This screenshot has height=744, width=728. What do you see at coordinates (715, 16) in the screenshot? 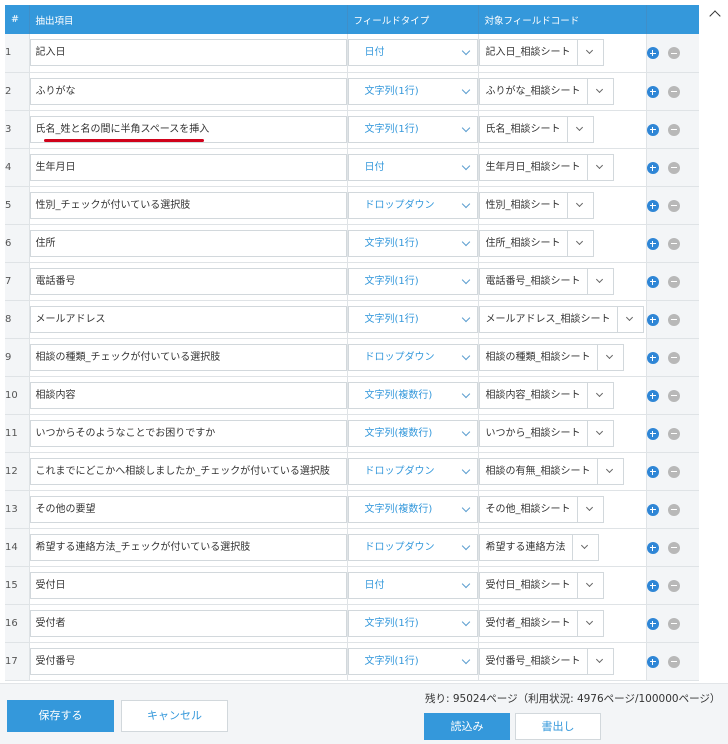
I see `chevron-up-icon` at bounding box center [715, 16].